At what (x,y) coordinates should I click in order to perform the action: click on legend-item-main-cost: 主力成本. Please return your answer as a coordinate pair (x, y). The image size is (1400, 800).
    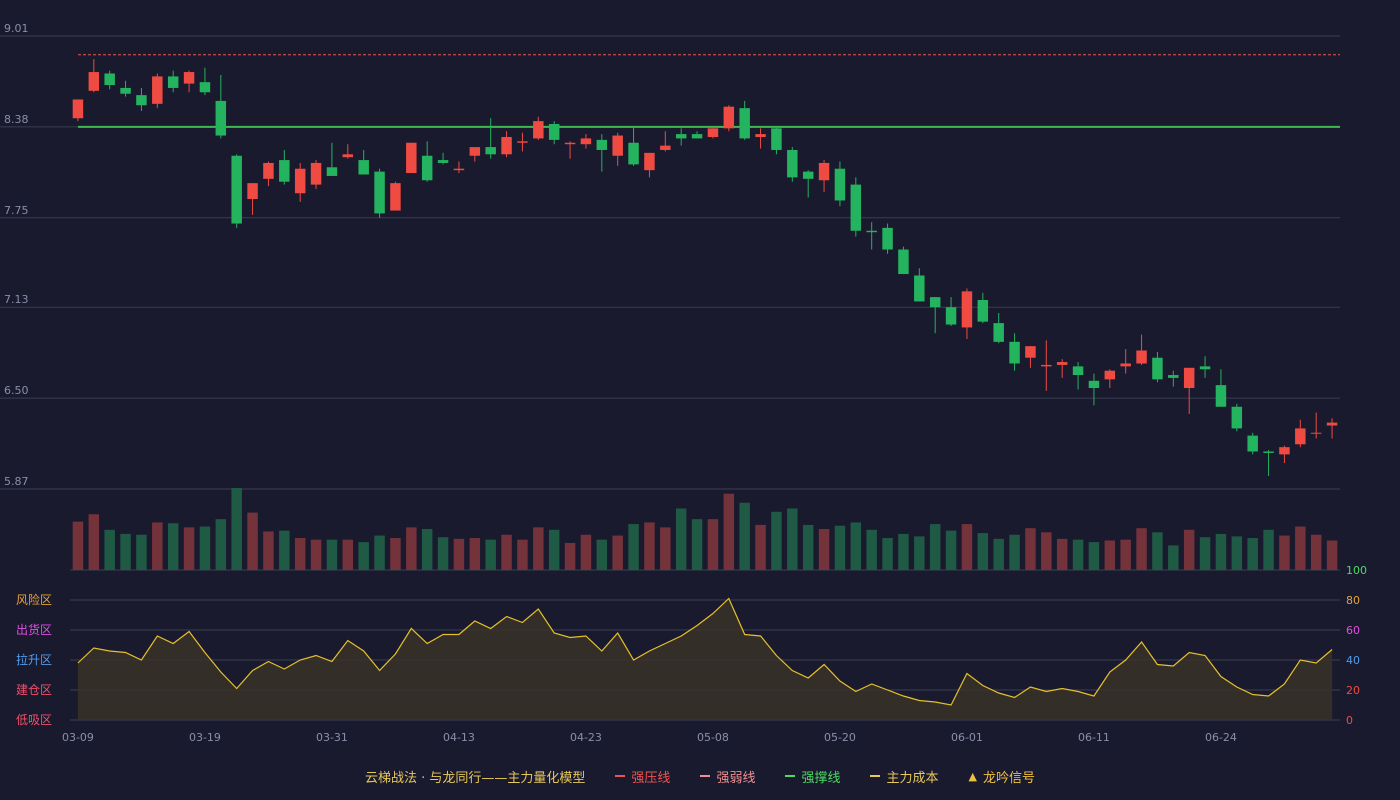
    Looking at the image, I should click on (904, 776).